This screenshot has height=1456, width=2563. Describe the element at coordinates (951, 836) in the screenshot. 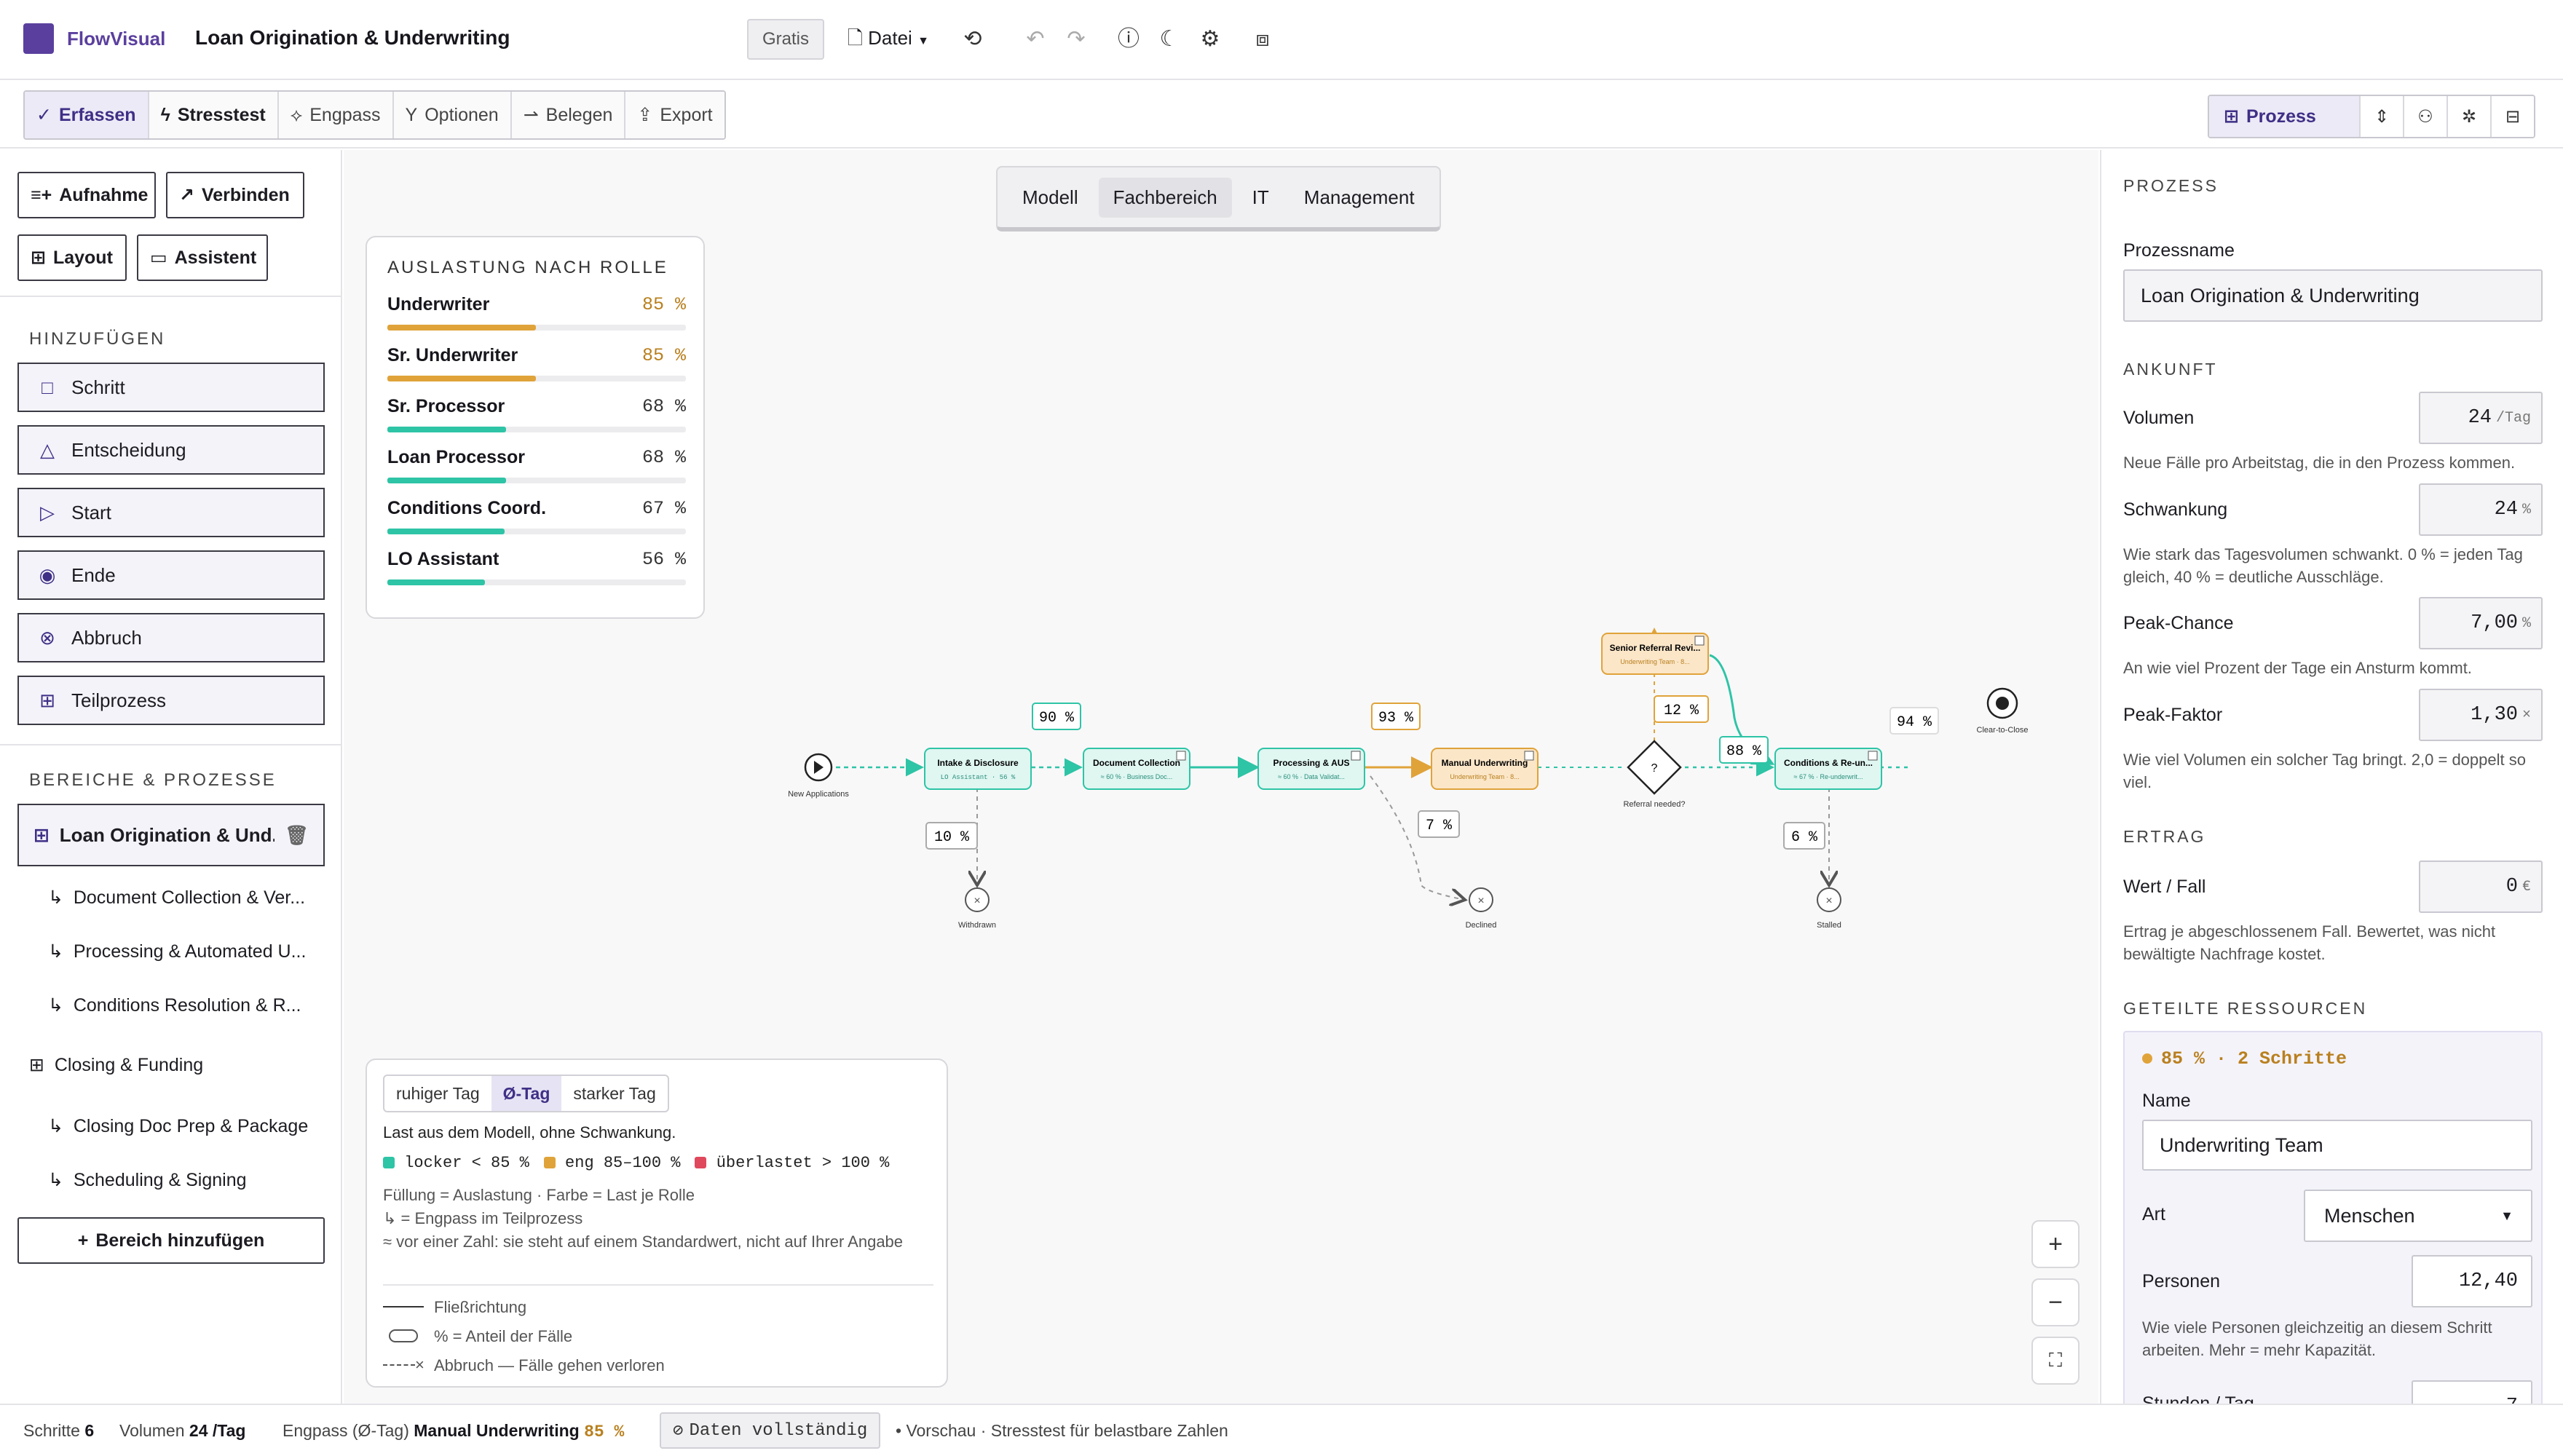

I see `pct-badge: 10 %` at that location.